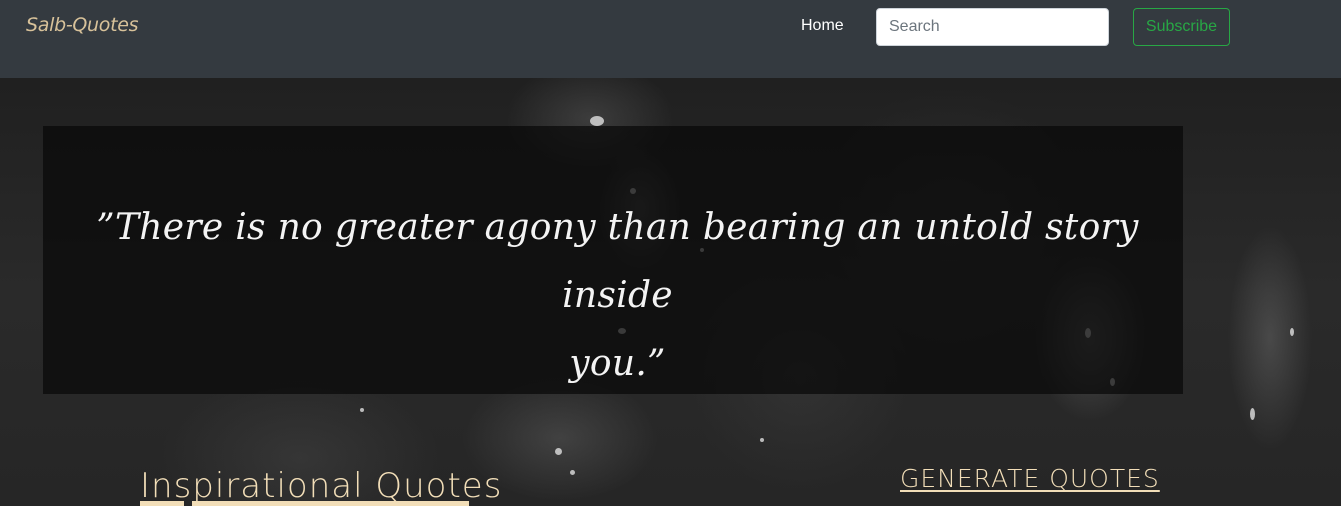 Image resolution: width=1341 pixels, height=506 pixels. What do you see at coordinates (992, 27) in the screenshot?
I see `search-input` at bounding box center [992, 27].